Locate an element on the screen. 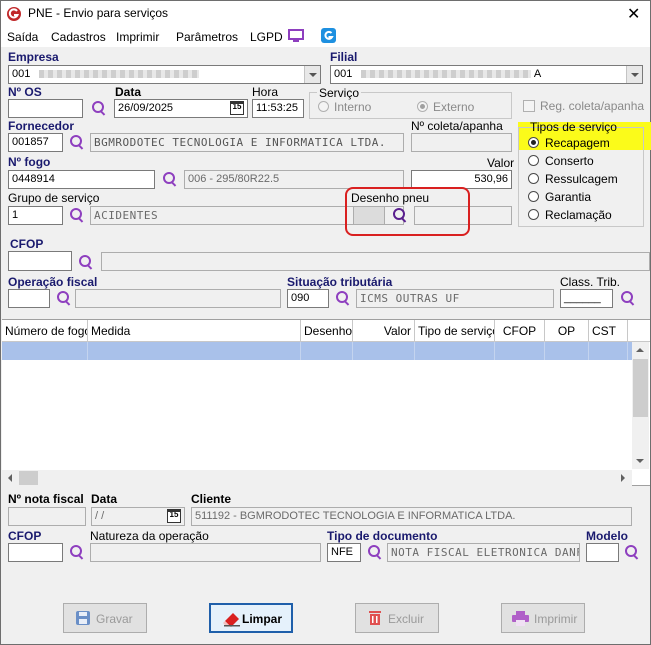 This screenshot has width=651, height=645. scroll-right-icon is located at coordinates (623, 478).